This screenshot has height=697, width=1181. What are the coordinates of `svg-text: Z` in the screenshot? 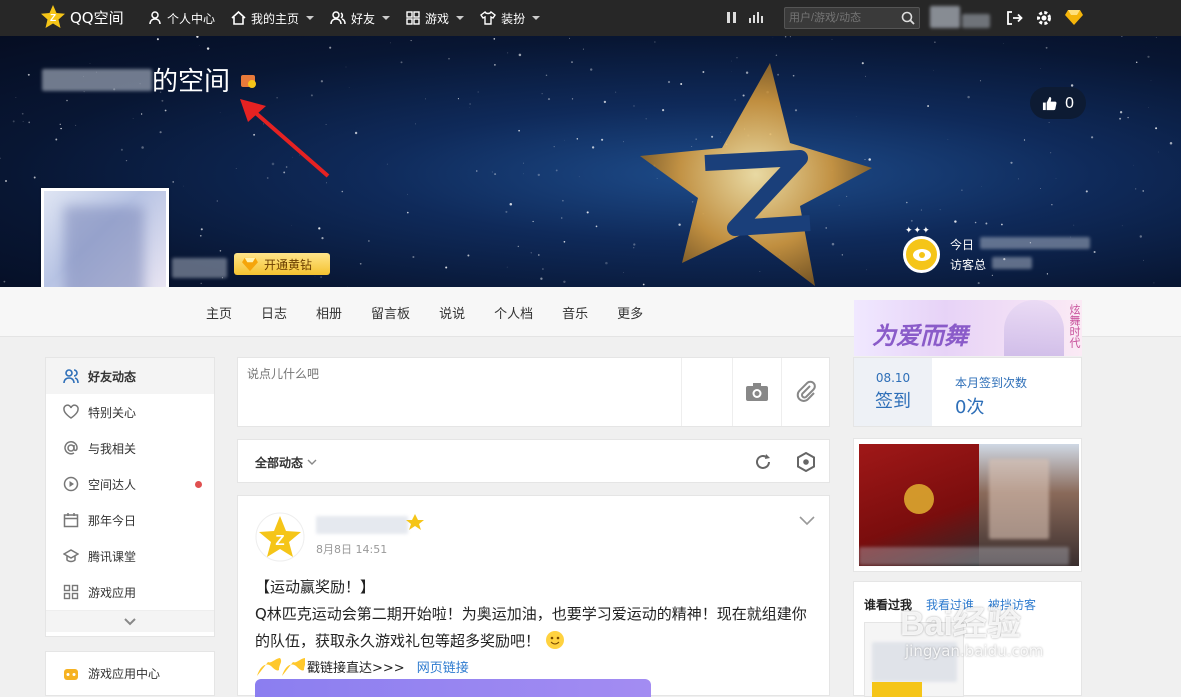 It's located at (53, 18).